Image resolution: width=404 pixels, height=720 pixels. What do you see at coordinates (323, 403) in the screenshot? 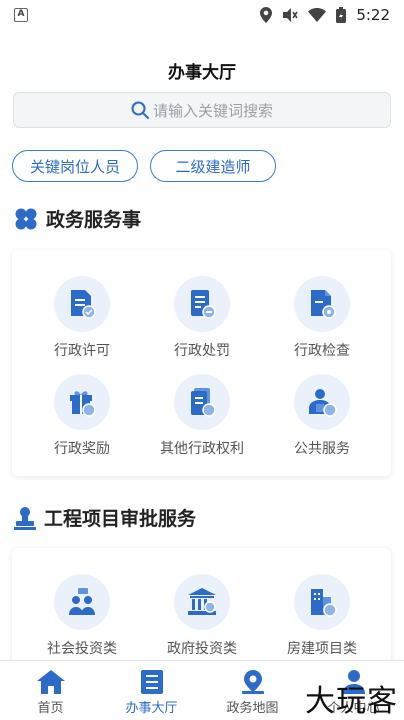
I see `public-service-icon` at bounding box center [323, 403].